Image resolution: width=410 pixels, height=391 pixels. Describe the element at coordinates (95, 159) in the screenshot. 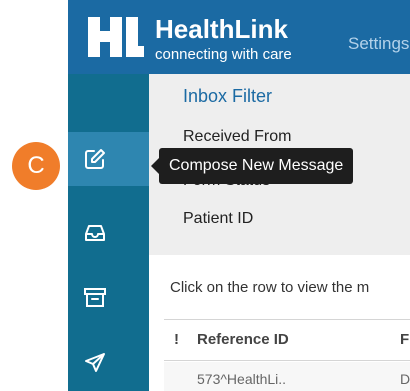

I see `compose-icon` at that location.